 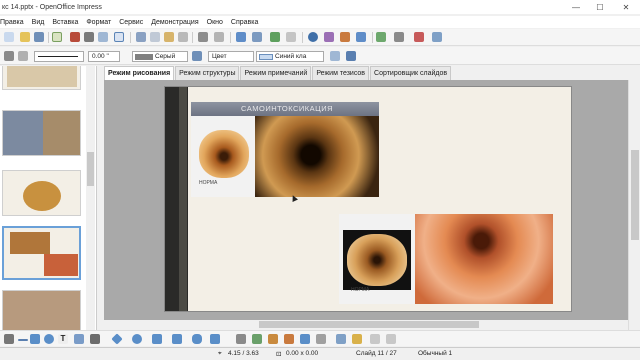 I want to click on callouts-icon, so click(x=197, y=339).